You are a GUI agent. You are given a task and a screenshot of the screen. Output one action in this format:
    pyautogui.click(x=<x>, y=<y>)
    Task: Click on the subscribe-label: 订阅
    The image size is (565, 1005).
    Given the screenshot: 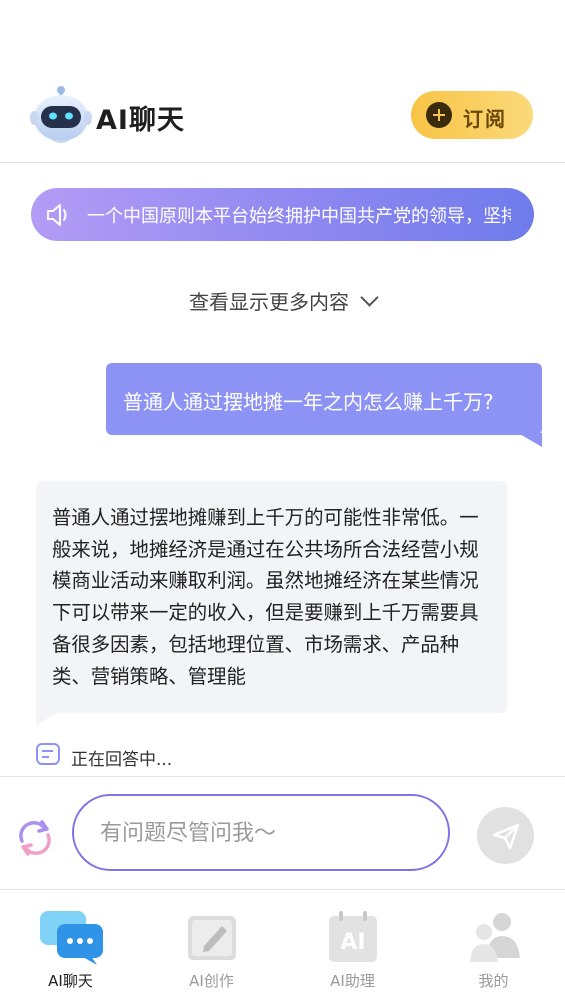 What is the action you would take?
    pyautogui.click(x=485, y=119)
    